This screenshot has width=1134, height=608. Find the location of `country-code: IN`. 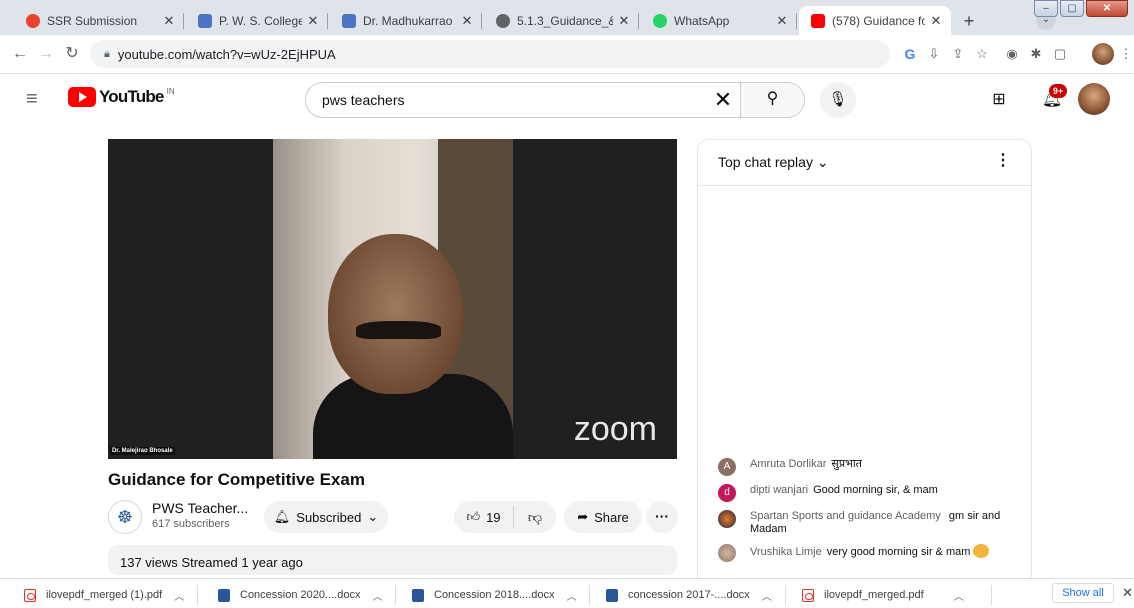

country-code: IN is located at coordinates (170, 91).